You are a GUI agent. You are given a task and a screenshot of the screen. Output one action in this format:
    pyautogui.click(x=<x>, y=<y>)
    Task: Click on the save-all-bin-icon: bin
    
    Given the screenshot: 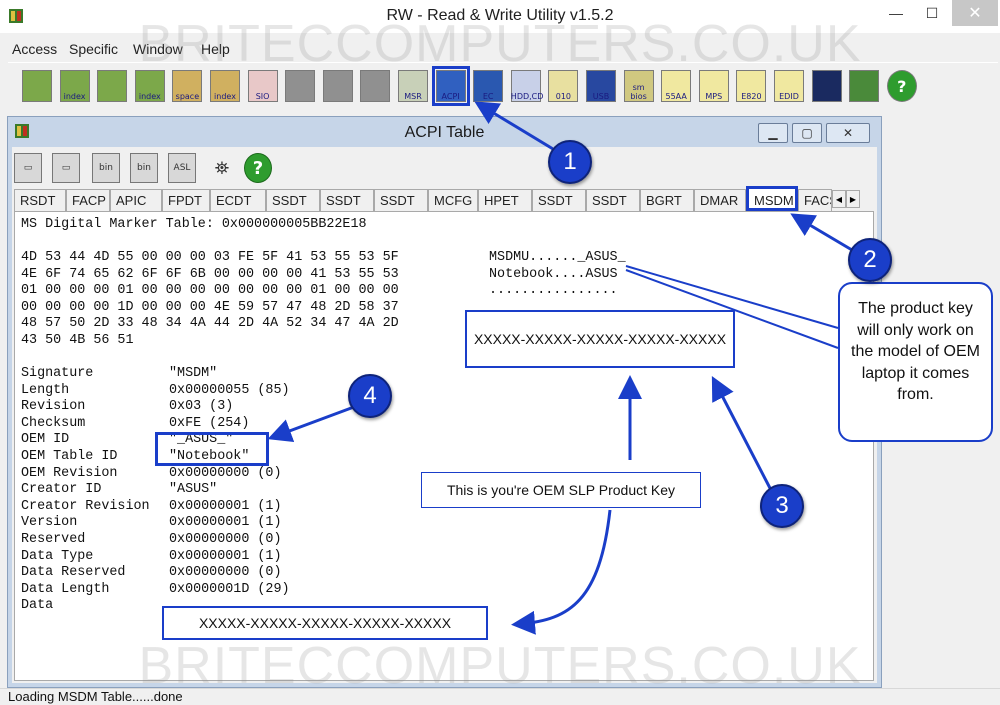 What is the action you would take?
    pyautogui.click(x=144, y=168)
    